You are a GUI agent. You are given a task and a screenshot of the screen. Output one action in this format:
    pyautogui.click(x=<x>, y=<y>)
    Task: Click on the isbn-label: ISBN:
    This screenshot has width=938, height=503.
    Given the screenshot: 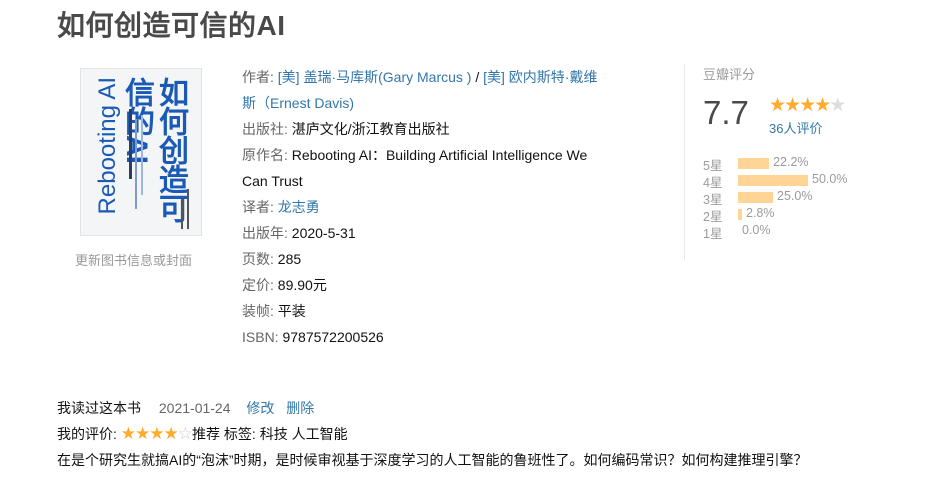 What is the action you would take?
    pyautogui.click(x=260, y=337)
    